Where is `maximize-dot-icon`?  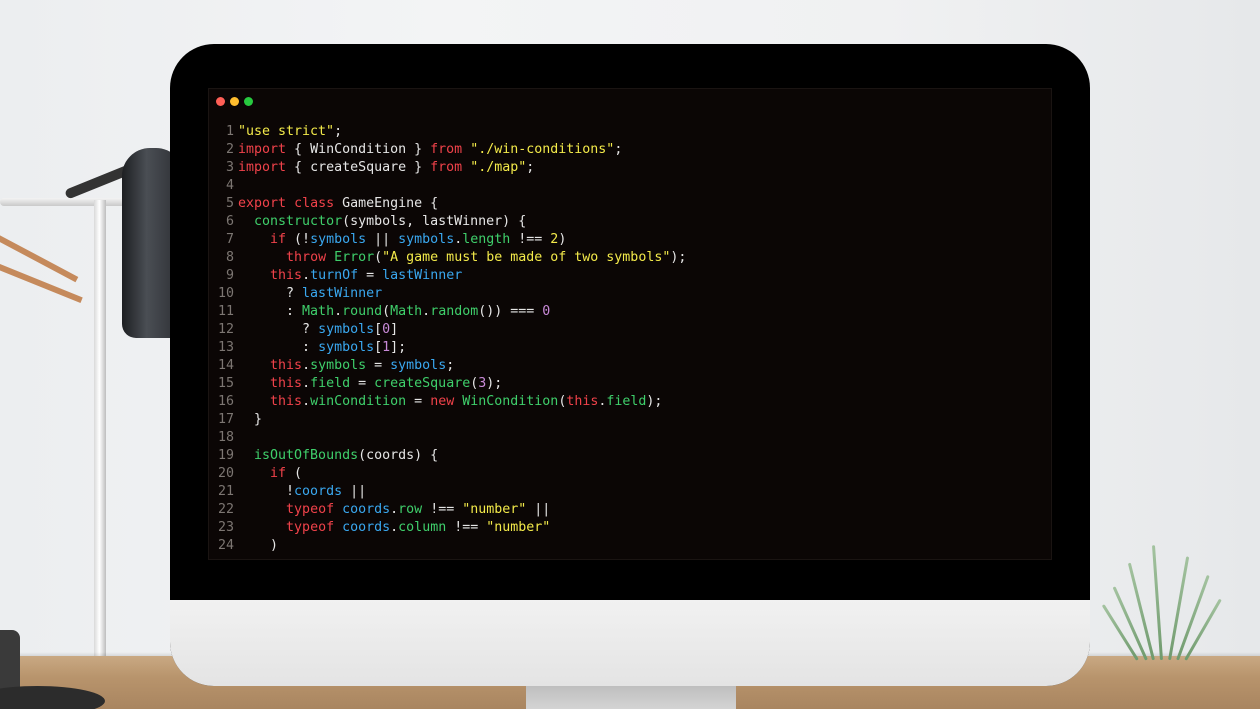 maximize-dot-icon is located at coordinates (248, 101).